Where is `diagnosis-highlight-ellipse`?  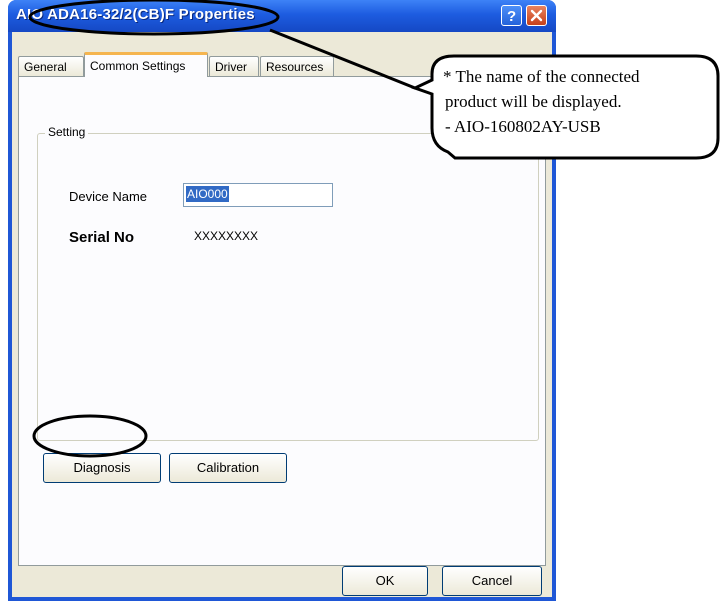 diagnosis-highlight-ellipse is located at coordinates (90, 436).